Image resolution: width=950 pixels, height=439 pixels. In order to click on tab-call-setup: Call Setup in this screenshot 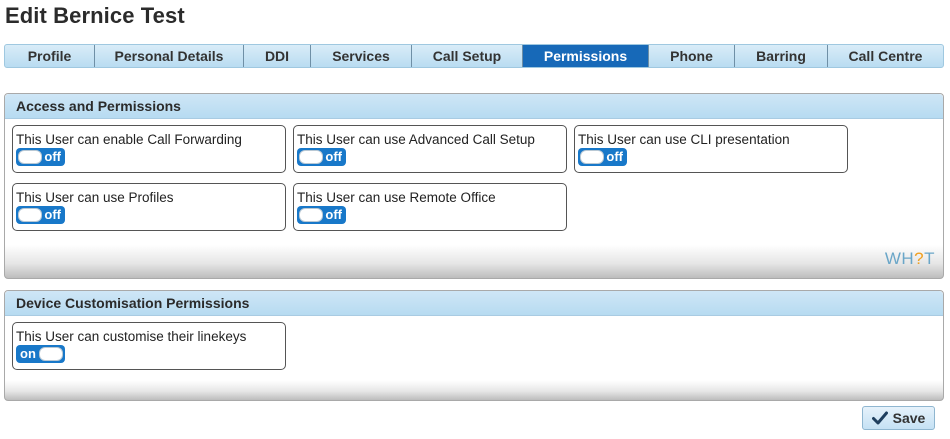, I will do `click(467, 56)`.